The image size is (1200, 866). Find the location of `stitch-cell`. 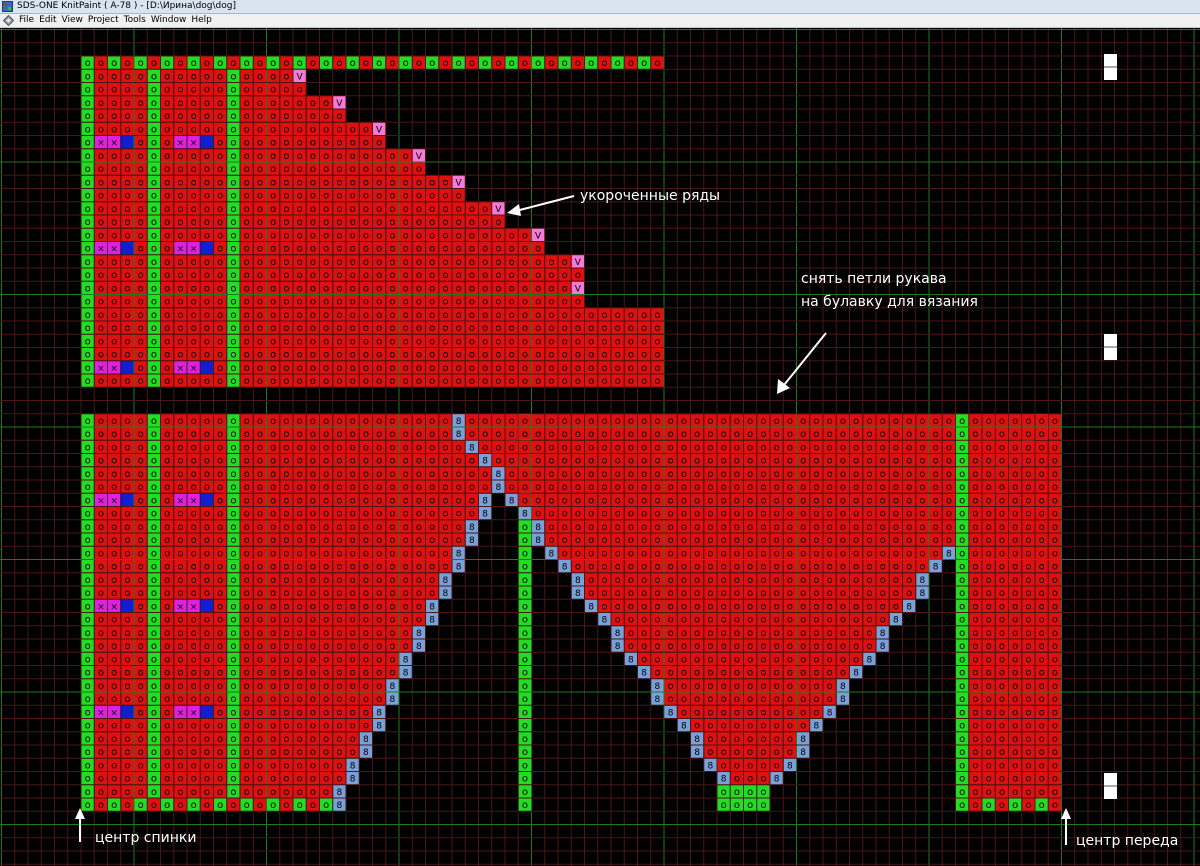

stitch-cell is located at coordinates (127, 499).